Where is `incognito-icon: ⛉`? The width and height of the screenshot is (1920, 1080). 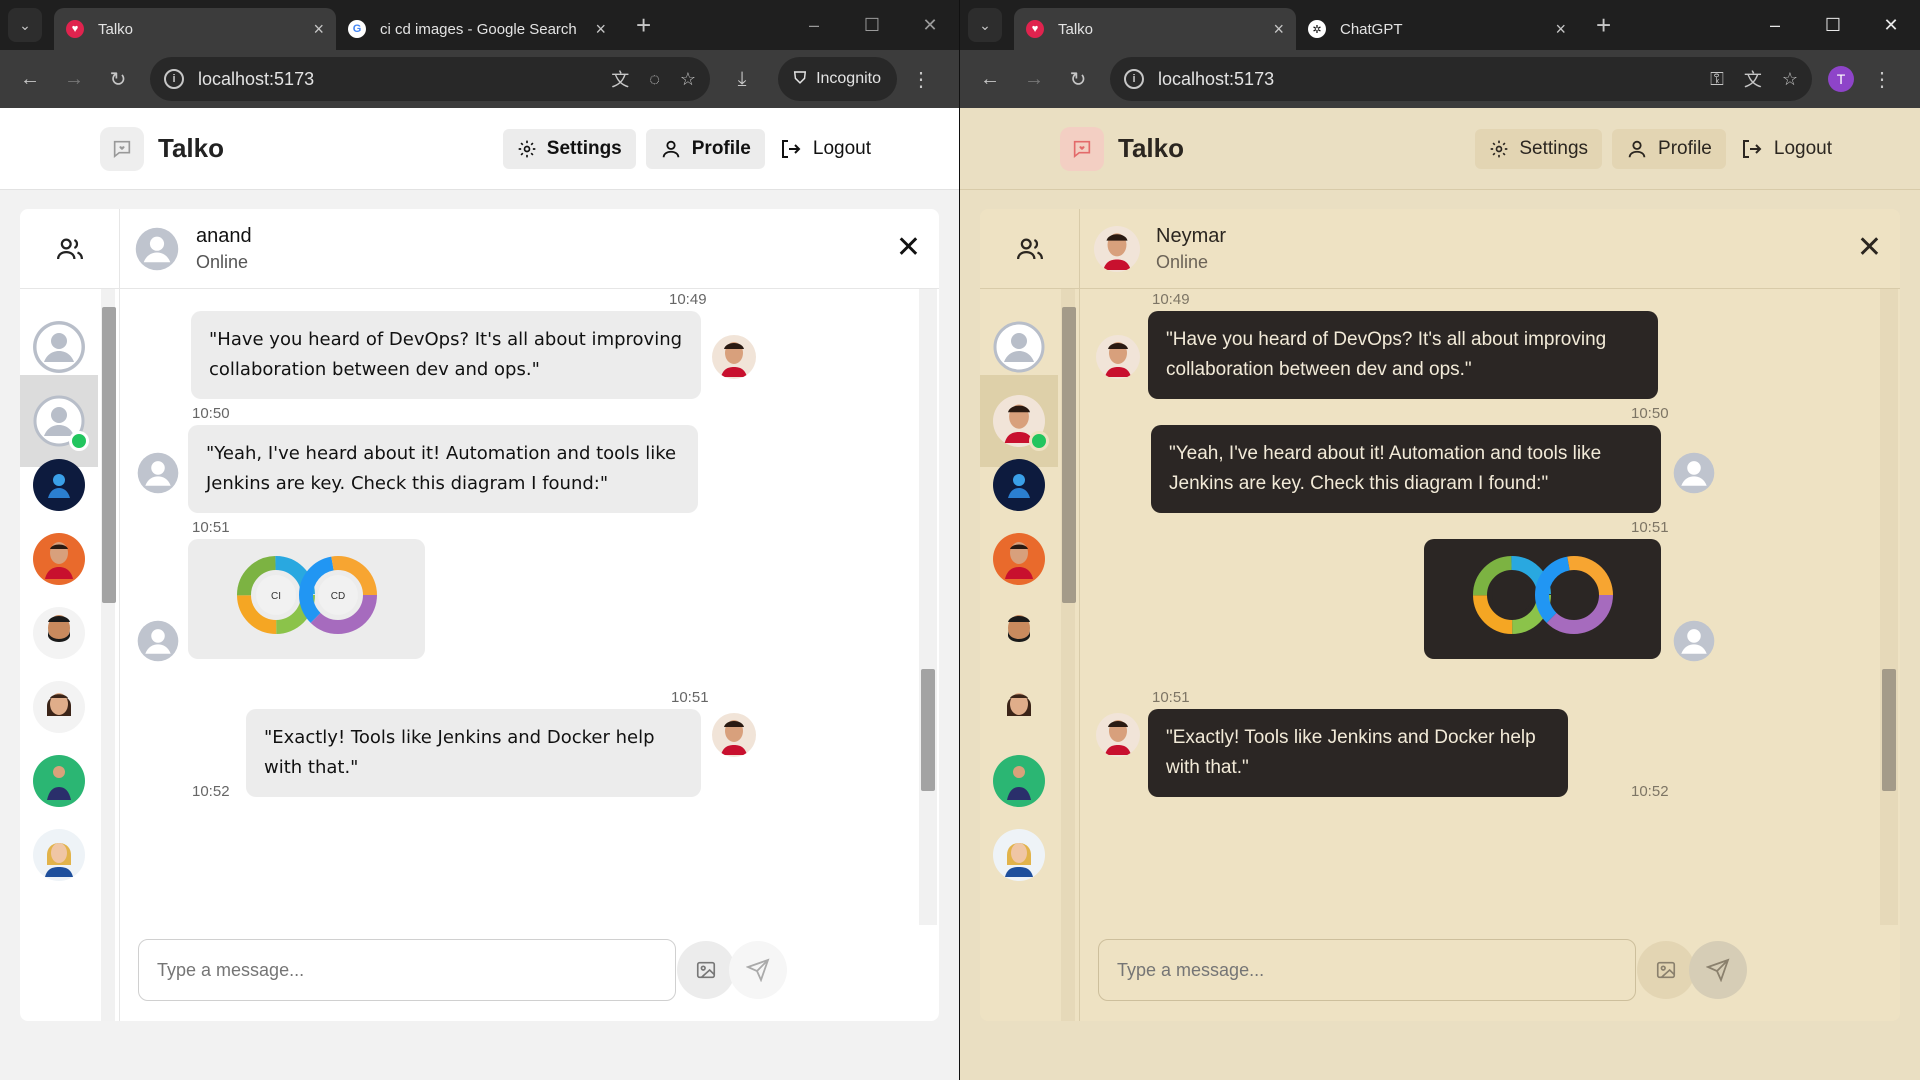 incognito-icon: ⛉ is located at coordinates (800, 78).